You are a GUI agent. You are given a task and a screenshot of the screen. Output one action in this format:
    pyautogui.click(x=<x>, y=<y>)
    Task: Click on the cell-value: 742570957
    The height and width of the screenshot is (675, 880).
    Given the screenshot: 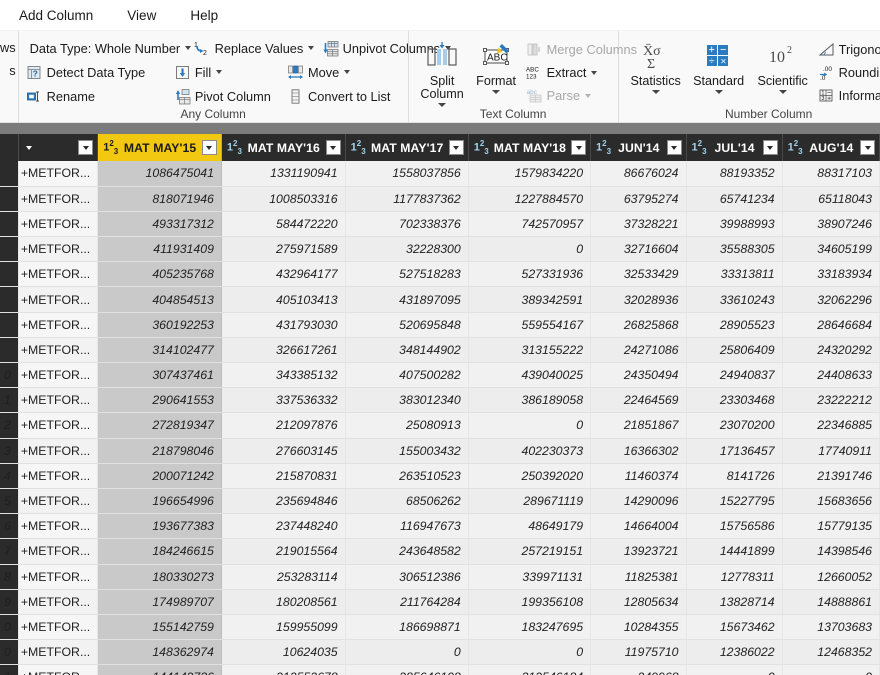 What is the action you would take?
    pyautogui.click(x=530, y=224)
    